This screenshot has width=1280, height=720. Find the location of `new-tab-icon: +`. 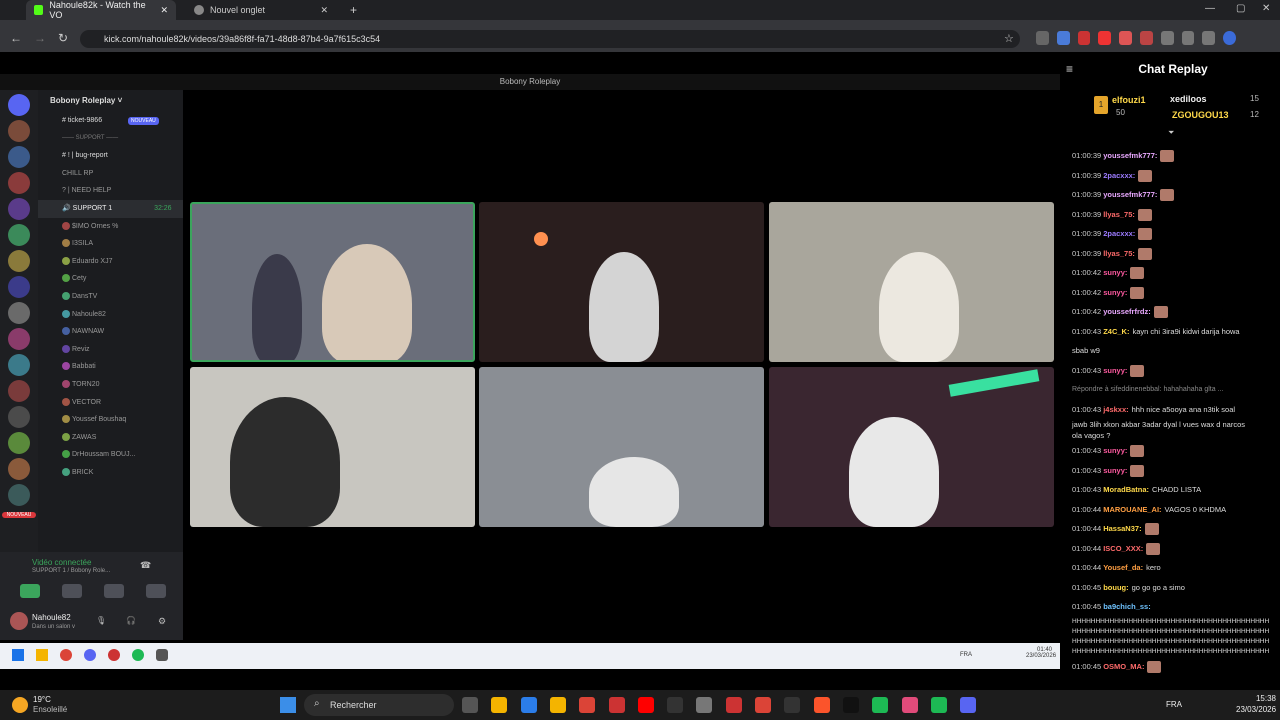

new-tab-icon: + is located at coordinates (353, 10).